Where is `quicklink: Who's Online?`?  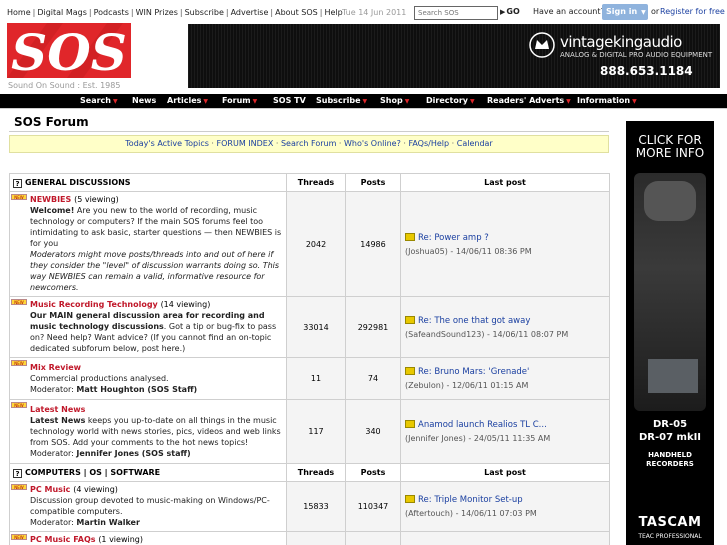
quicklink: Who's Online? is located at coordinates (372, 143).